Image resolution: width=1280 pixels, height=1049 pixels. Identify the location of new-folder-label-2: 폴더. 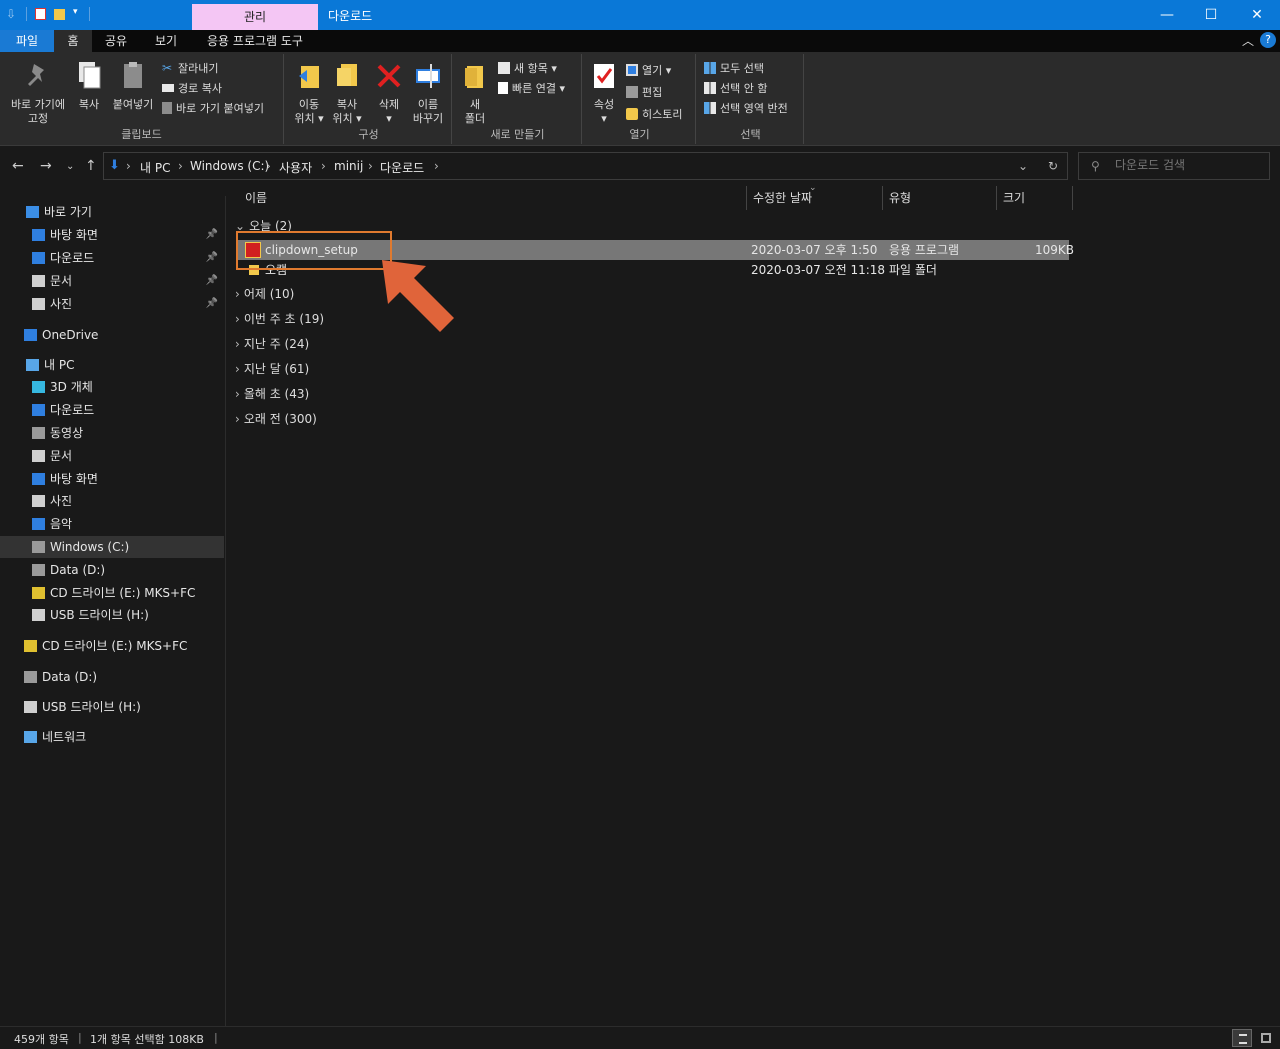
(475, 118).